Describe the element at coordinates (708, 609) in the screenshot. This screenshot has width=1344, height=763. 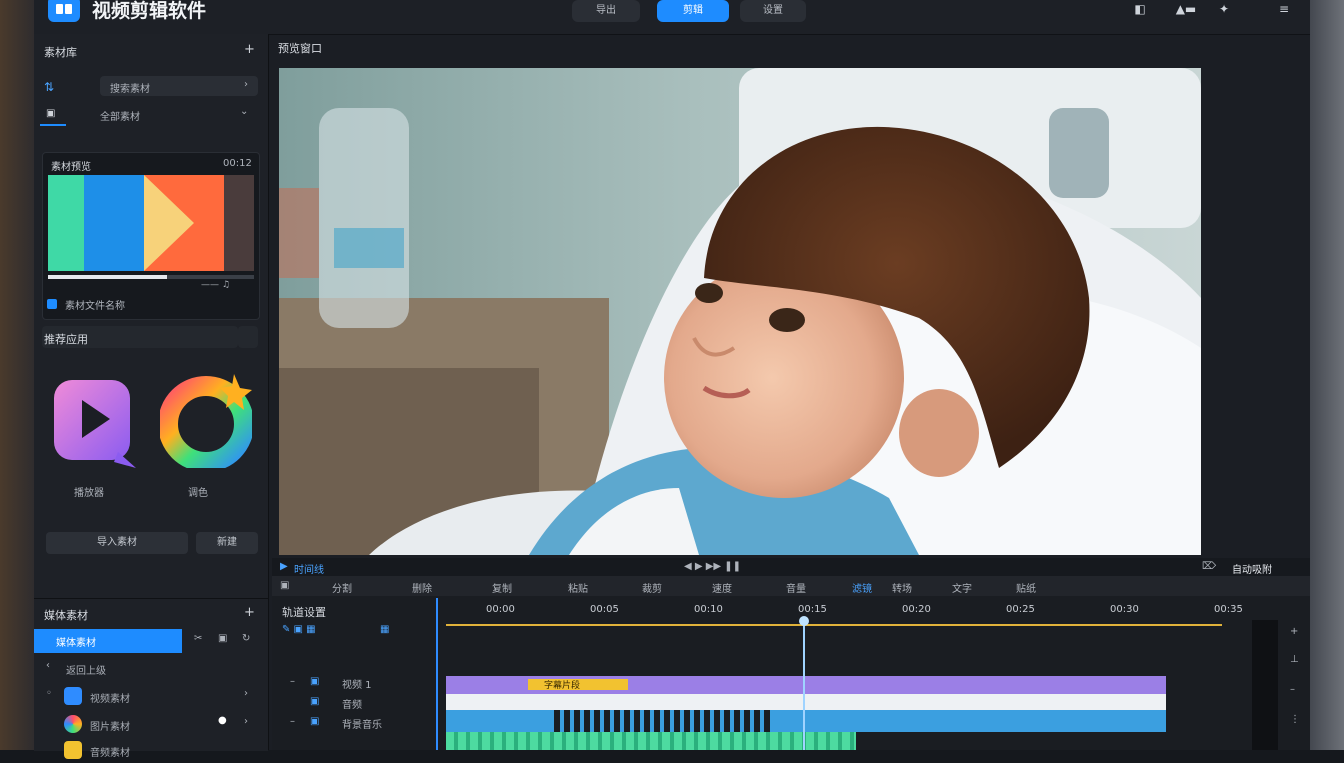
I see `ruler-tick-label: 00:10` at that location.